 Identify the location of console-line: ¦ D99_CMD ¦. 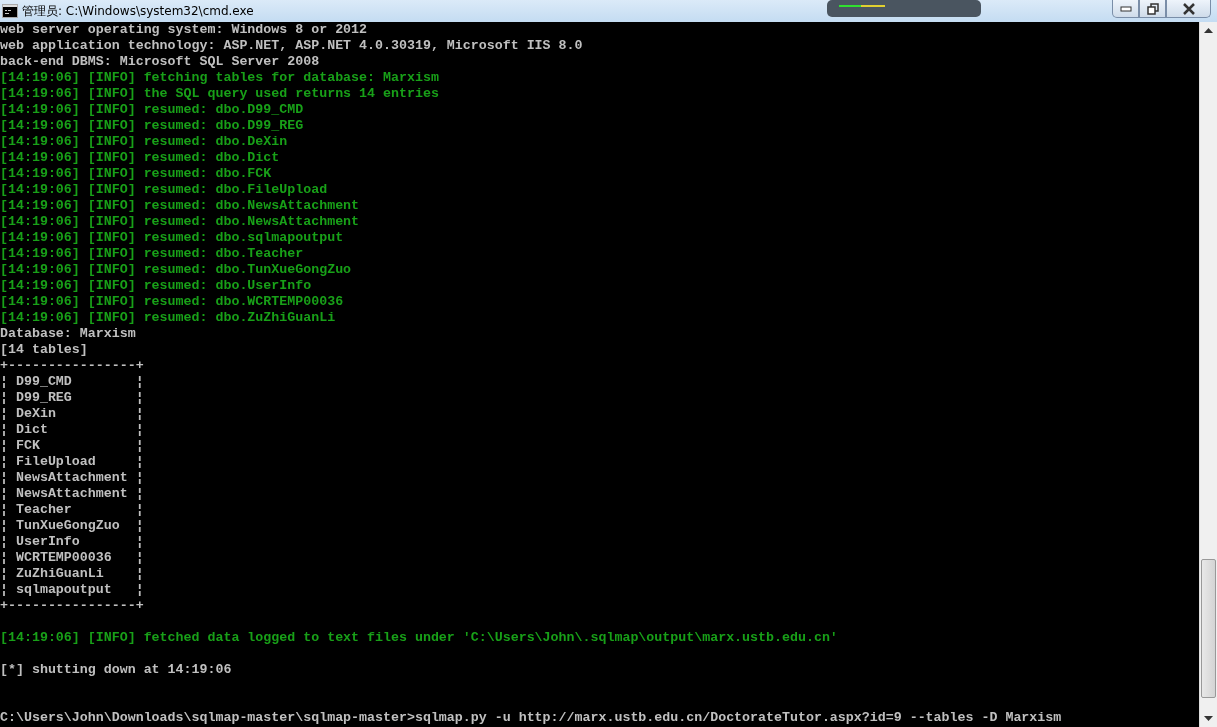
(72, 381).